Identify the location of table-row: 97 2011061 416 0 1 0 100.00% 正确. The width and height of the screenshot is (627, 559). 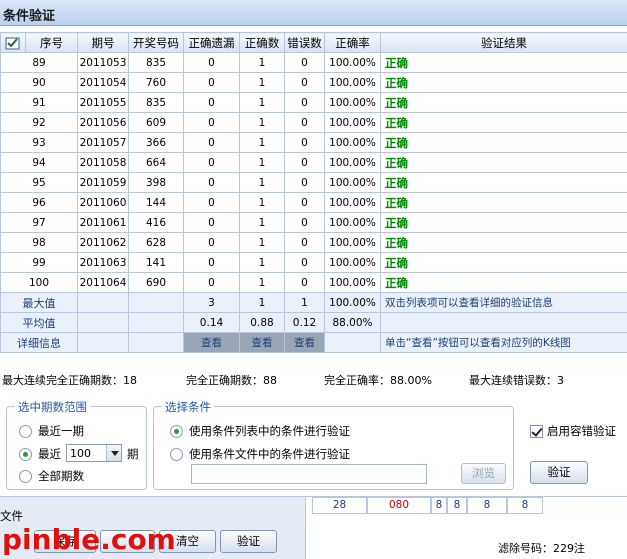
(313, 222).